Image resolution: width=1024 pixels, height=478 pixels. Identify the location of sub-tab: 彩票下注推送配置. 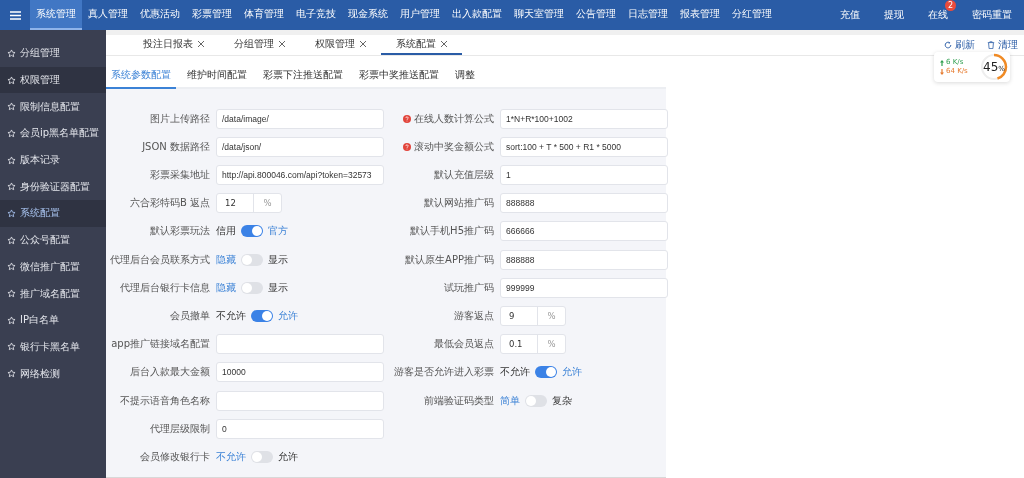
(303, 76).